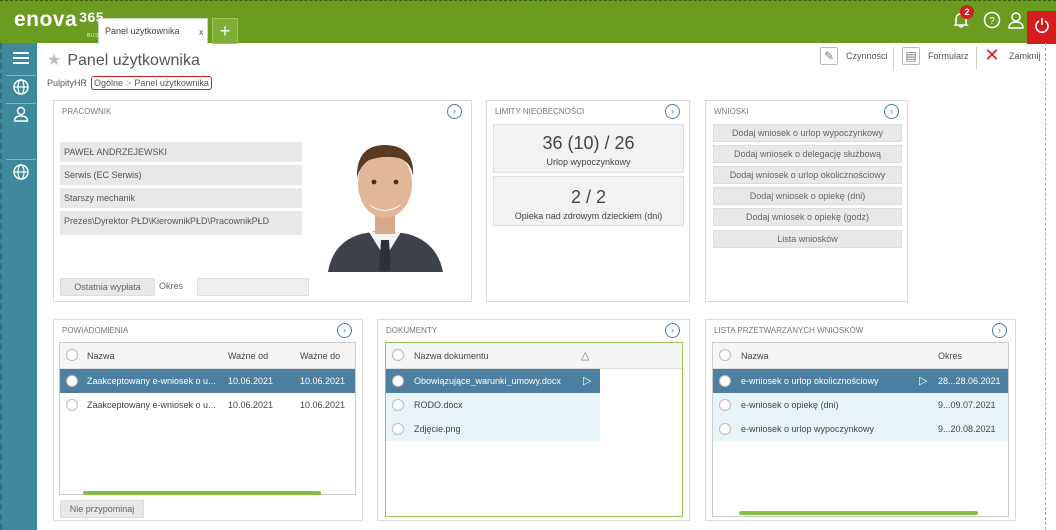 The image size is (1056, 530). I want to click on card-title: LIMITY NIEOBECNOŚCI, so click(540, 111).